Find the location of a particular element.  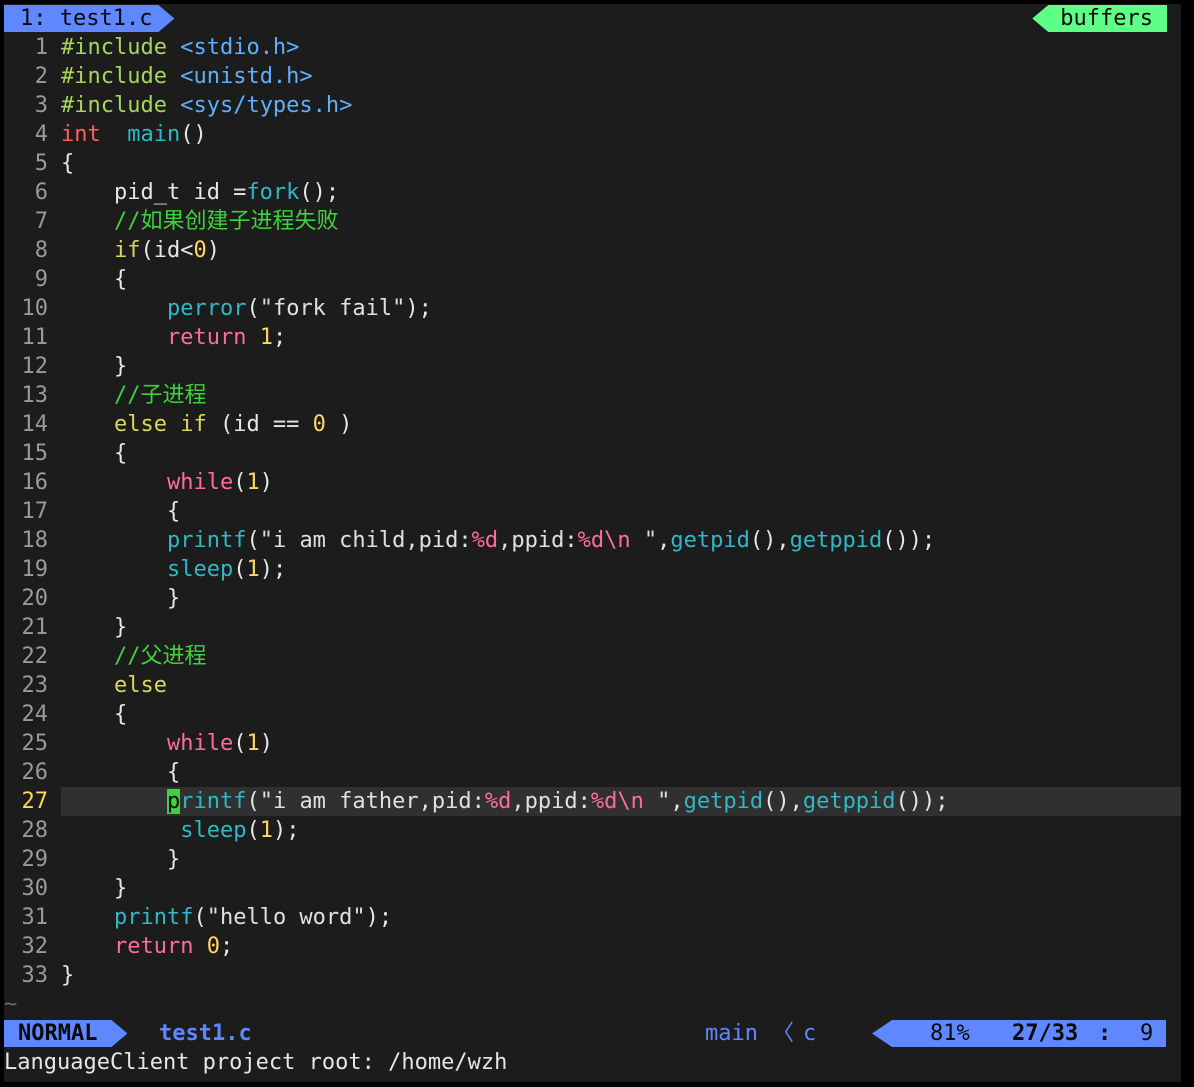

code-token: , is located at coordinates (664, 540).